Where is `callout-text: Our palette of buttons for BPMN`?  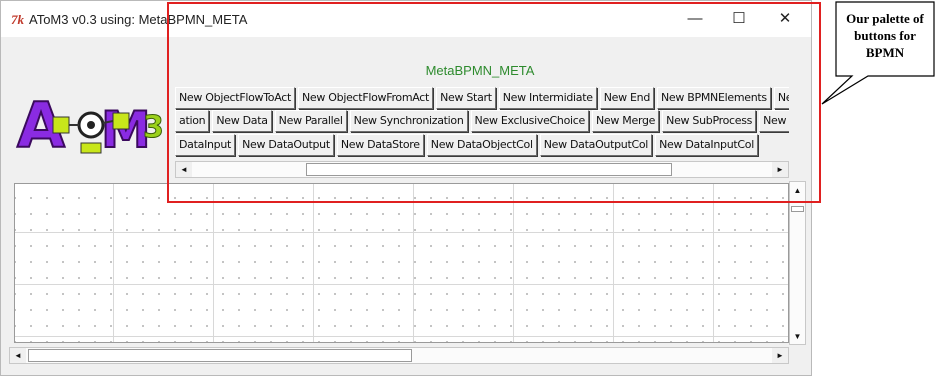
callout-text: Our palette of buttons for BPMN is located at coordinates (885, 35).